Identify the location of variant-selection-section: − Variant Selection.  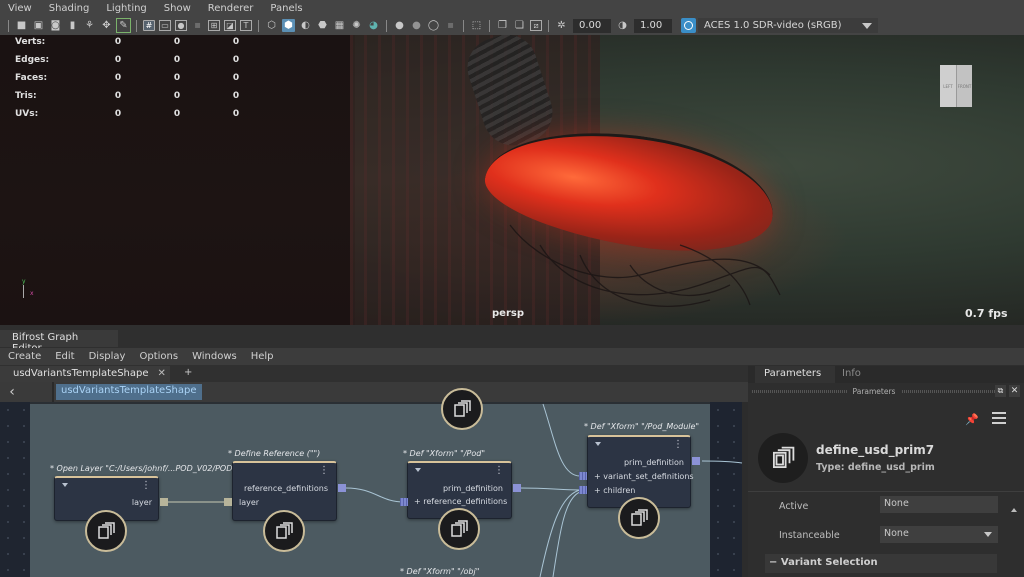
(881, 563).